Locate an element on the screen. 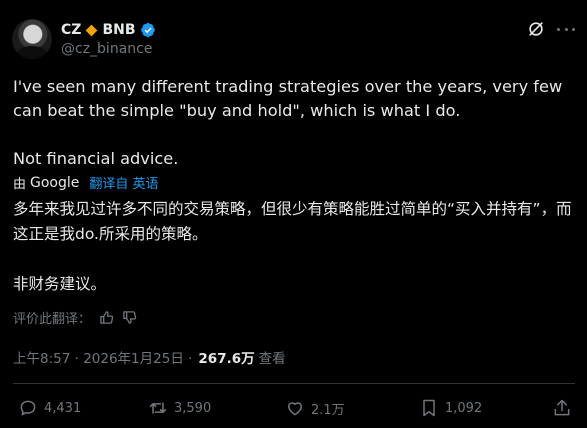  repost-icon is located at coordinates (158, 408).